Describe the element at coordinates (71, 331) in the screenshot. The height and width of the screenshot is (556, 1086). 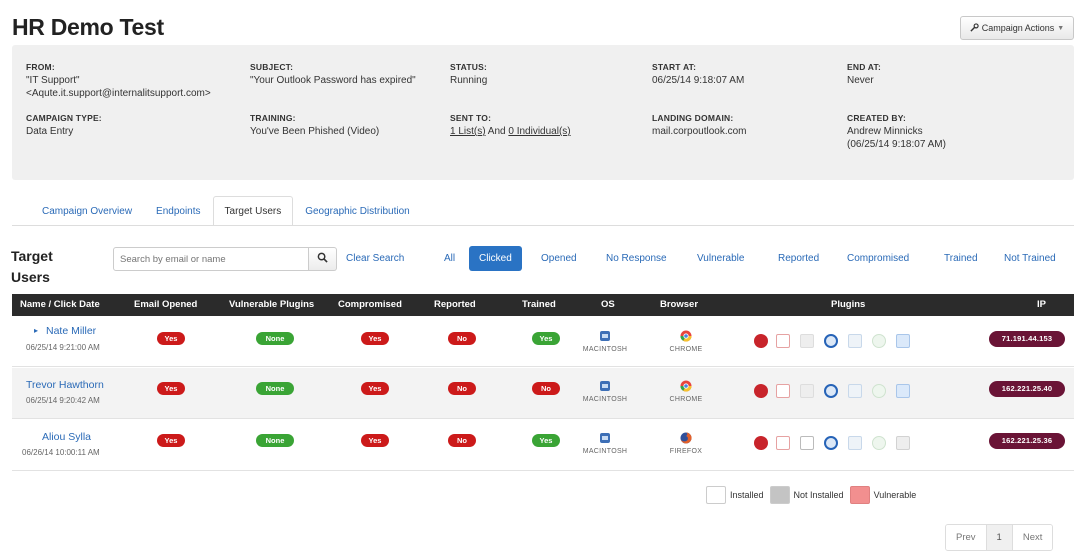
I see `user-name-link: Nate Miller` at that location.